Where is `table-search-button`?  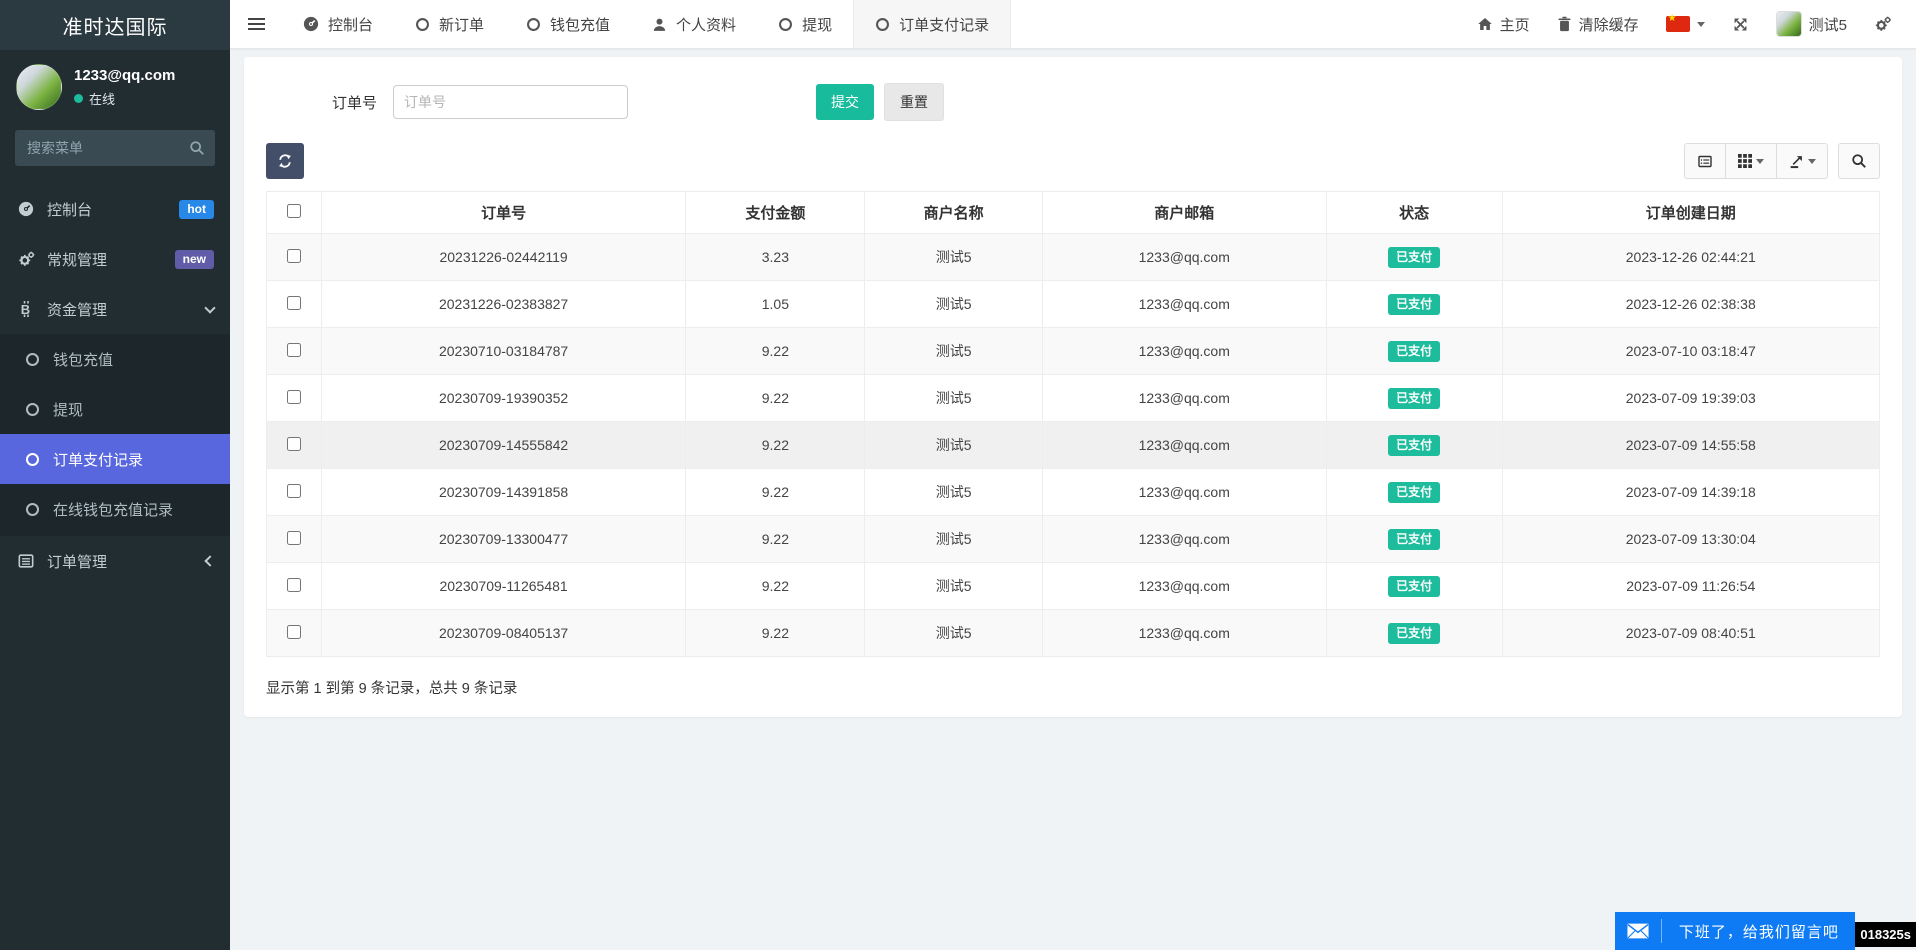
table-search-button is located at coordinates (1859, 161).